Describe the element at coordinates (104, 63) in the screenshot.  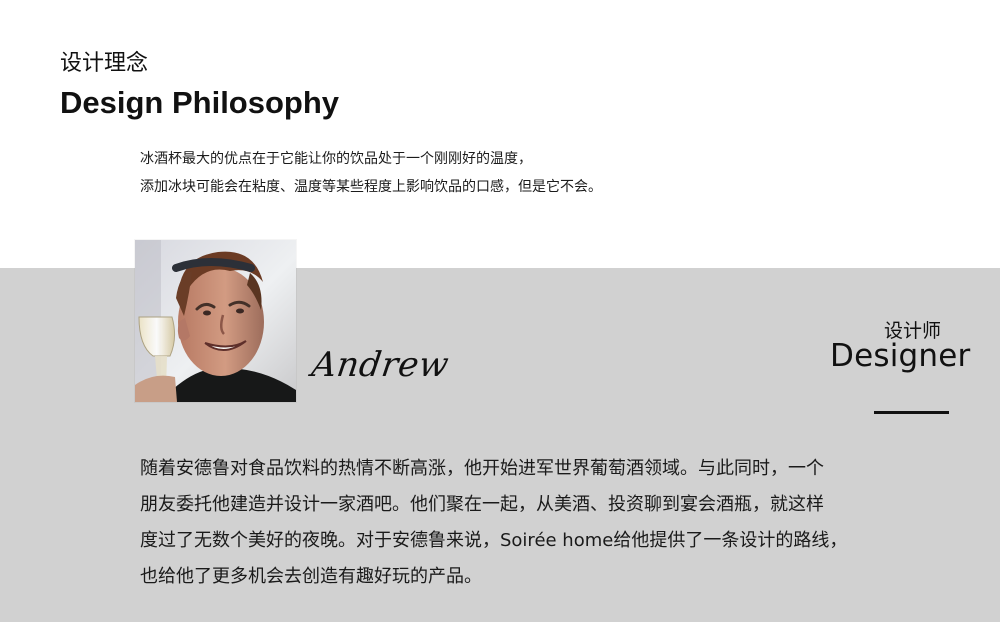
I see `section-title-chinese: 设计理念` at that location.